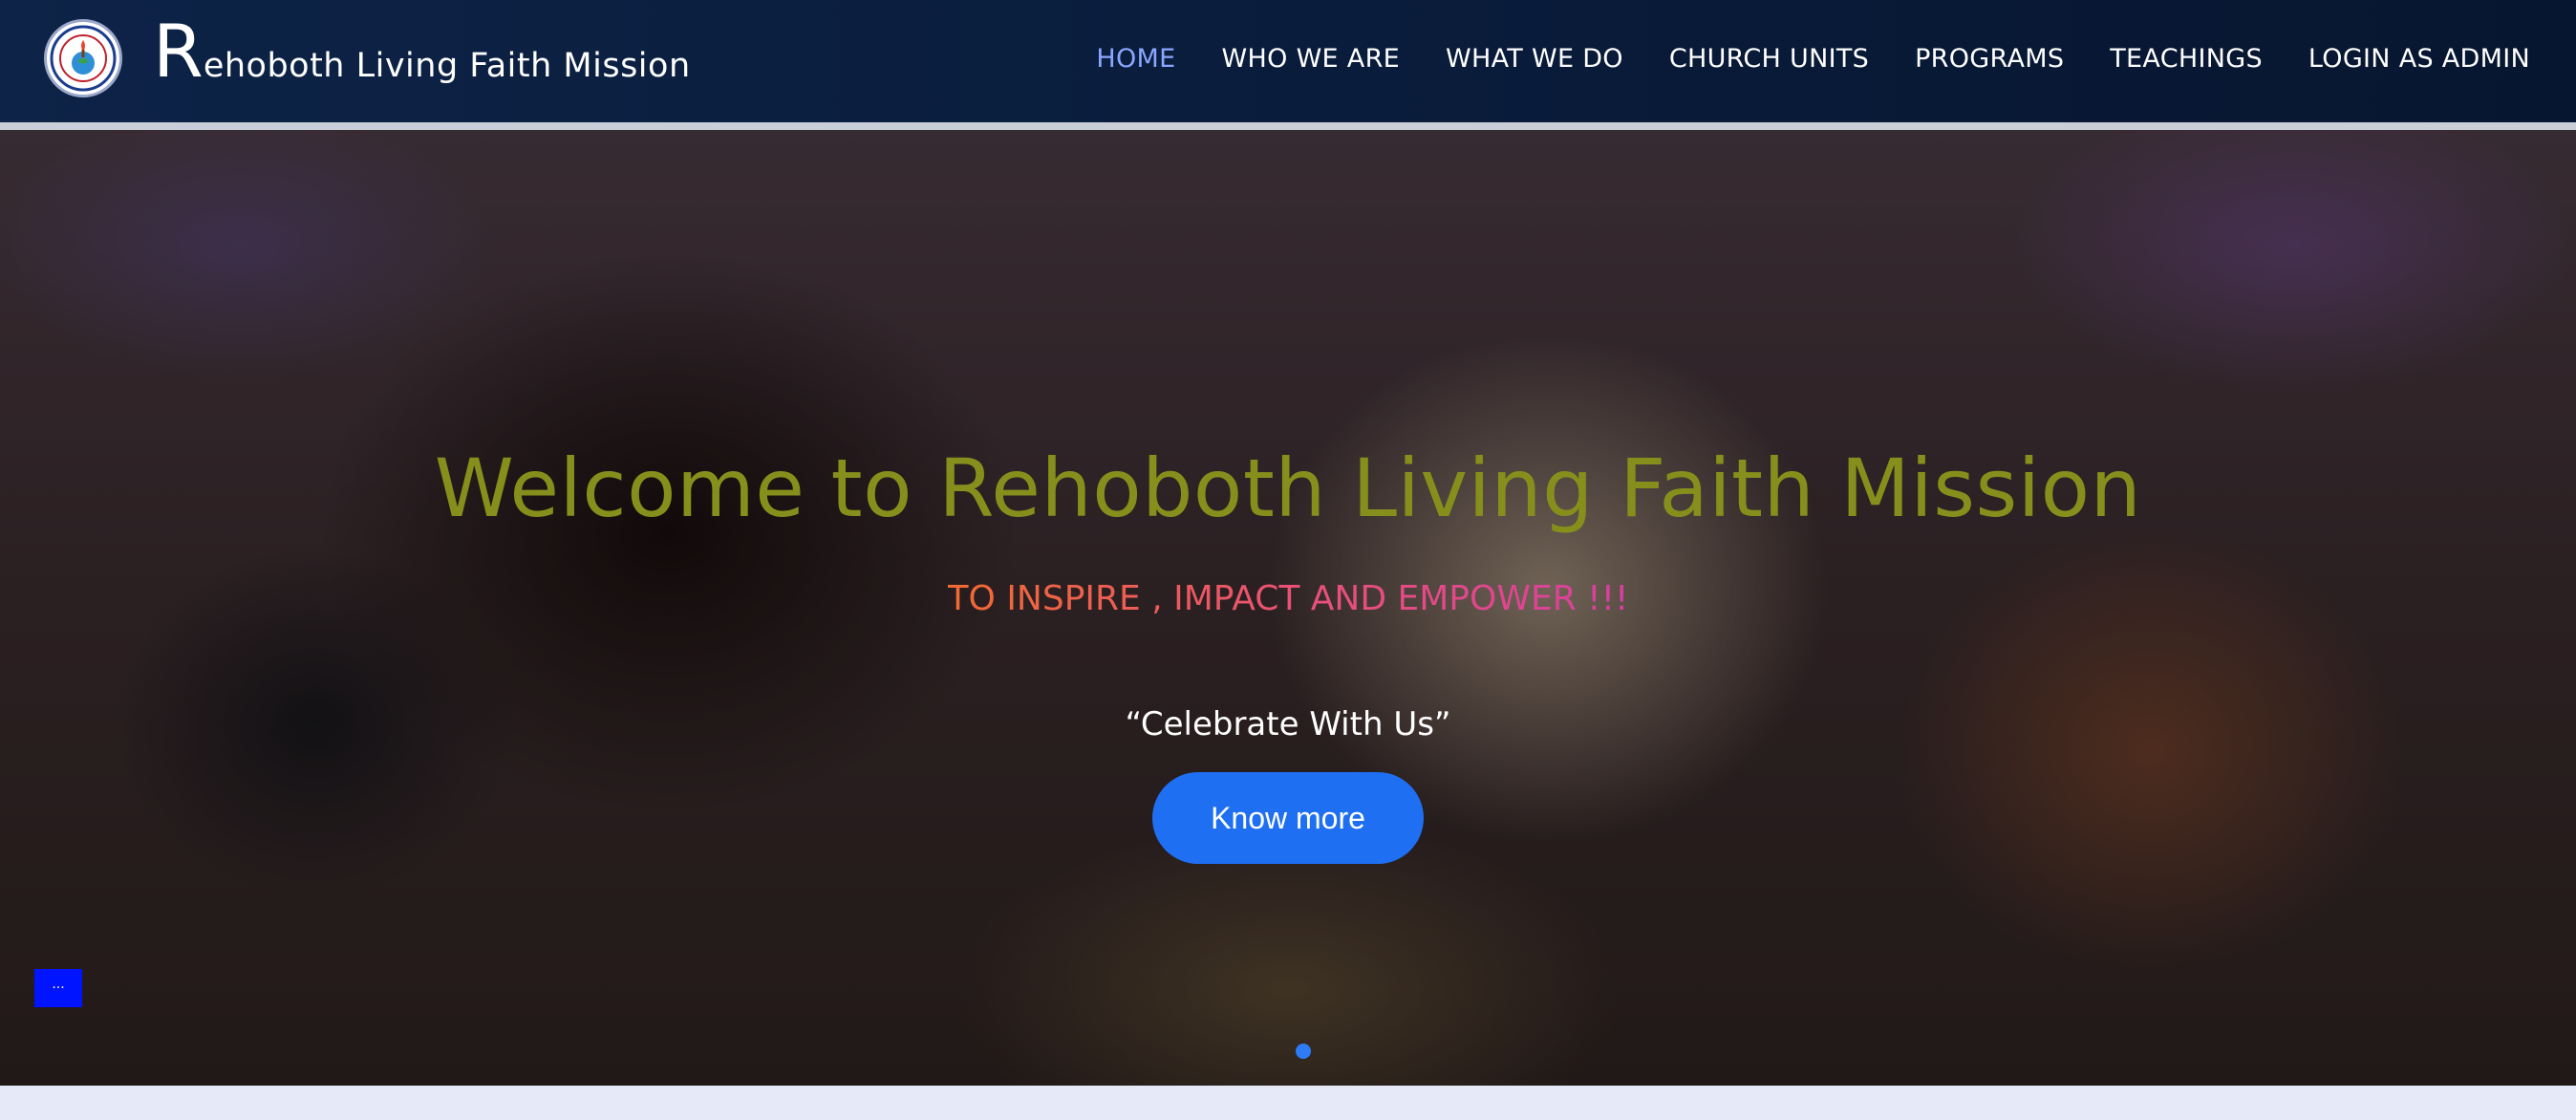 The image size is (2576, 1120). I want to click on hero-tagline-text: TO INSPIRE , IMPACT AND EMPOWER !!!, so click(1288, 598).